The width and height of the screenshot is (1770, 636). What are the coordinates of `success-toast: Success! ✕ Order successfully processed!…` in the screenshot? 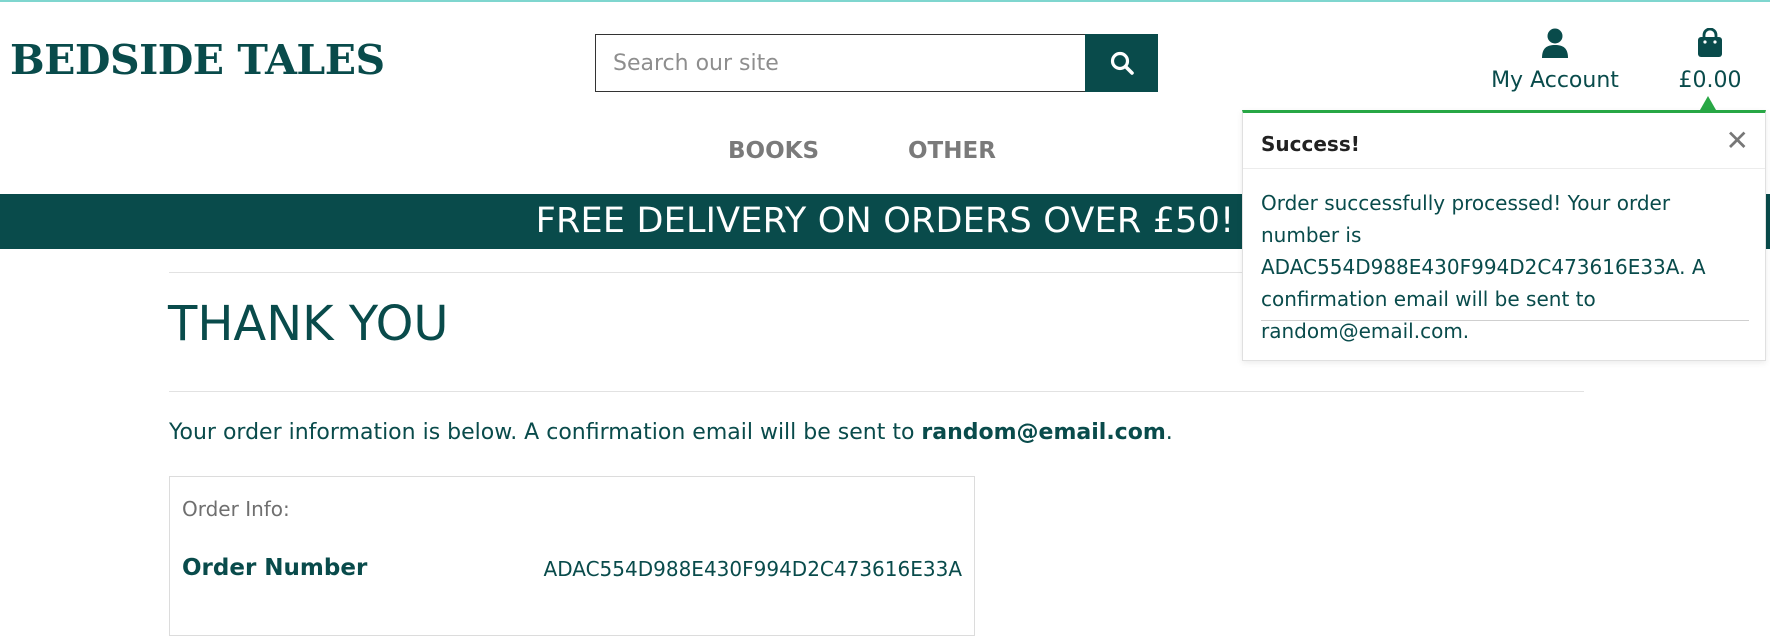 It's located at (1504, 235).